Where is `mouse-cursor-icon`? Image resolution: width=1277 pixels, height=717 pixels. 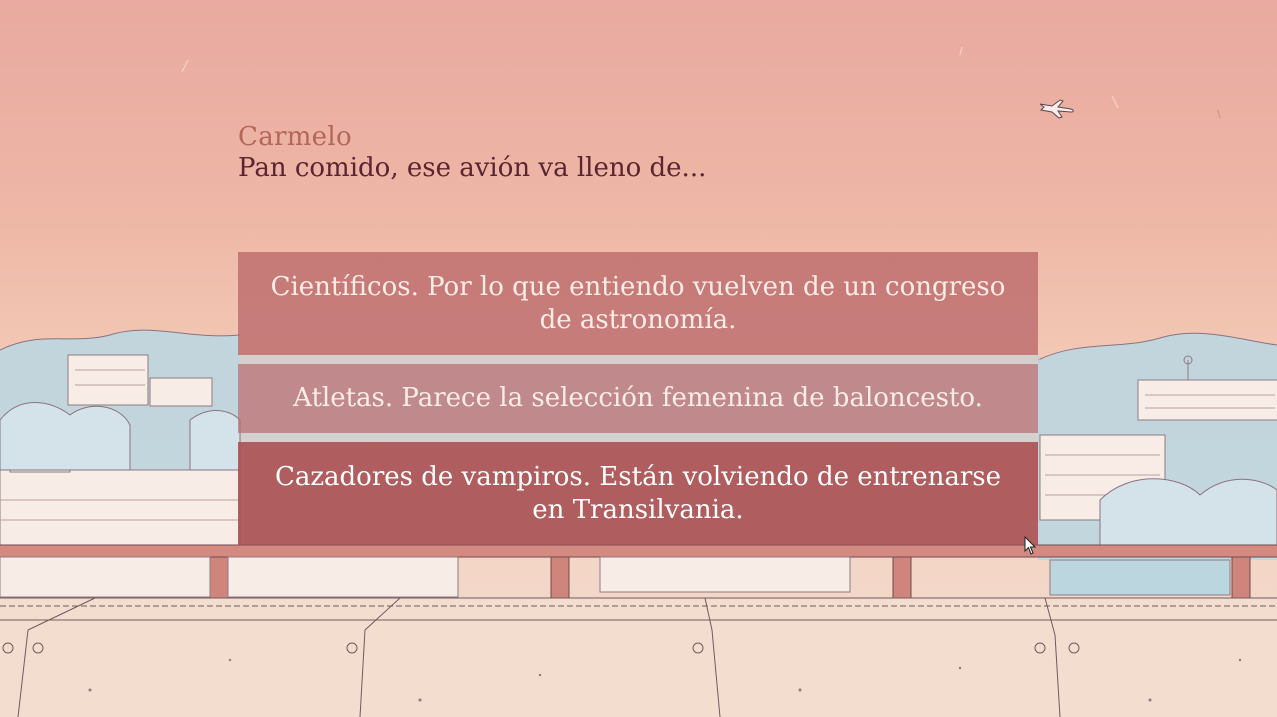 mouse-cursor-icon is located at coordinates (1031, 547).